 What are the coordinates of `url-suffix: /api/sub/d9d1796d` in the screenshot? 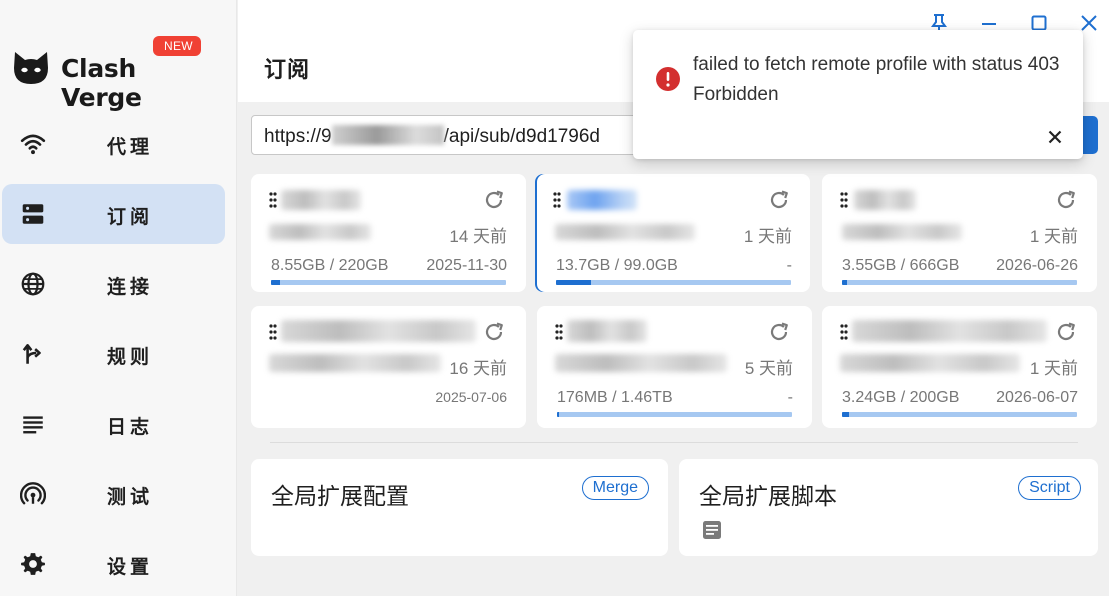 It's located at (521, 136).